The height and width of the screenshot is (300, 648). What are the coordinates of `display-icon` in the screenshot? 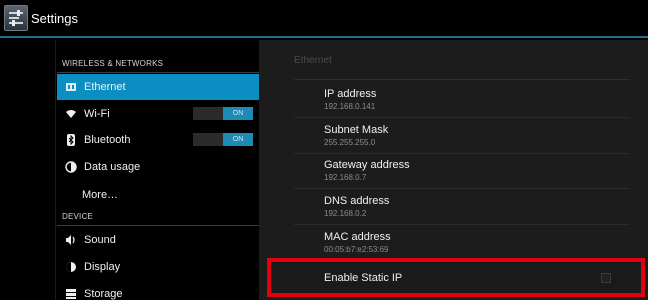 It's located at (71, 267).